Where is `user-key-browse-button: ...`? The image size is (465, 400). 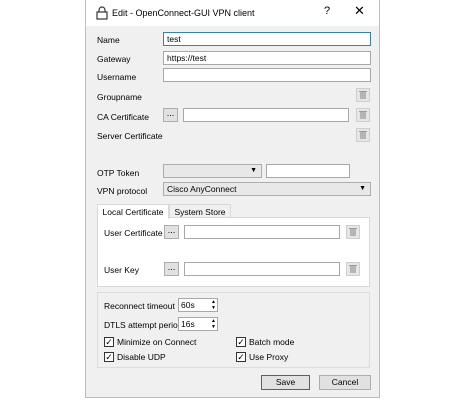
user-key-browse-button: ... is located at coordinates (171, 269).